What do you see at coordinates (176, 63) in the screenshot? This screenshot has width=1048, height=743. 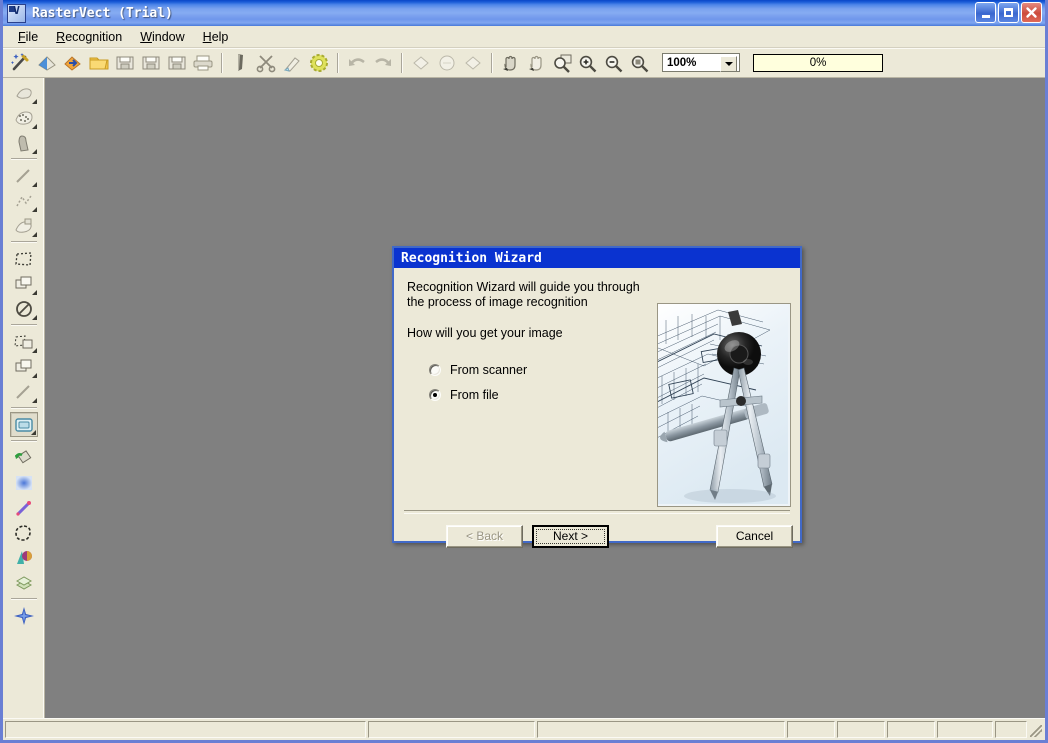 I see `save-all-icon` at bounding box center [176, 63].